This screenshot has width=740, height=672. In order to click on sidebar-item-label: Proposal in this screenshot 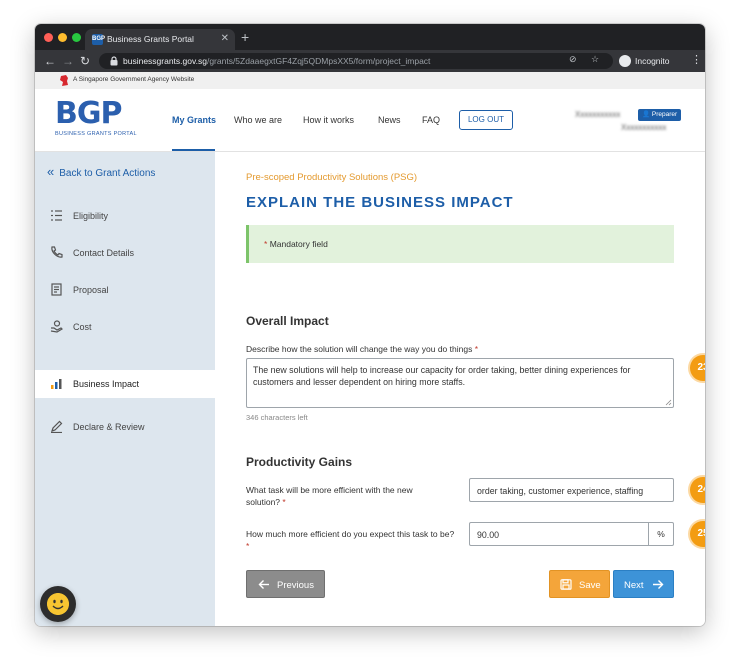, I will do `click(91, 290)`.